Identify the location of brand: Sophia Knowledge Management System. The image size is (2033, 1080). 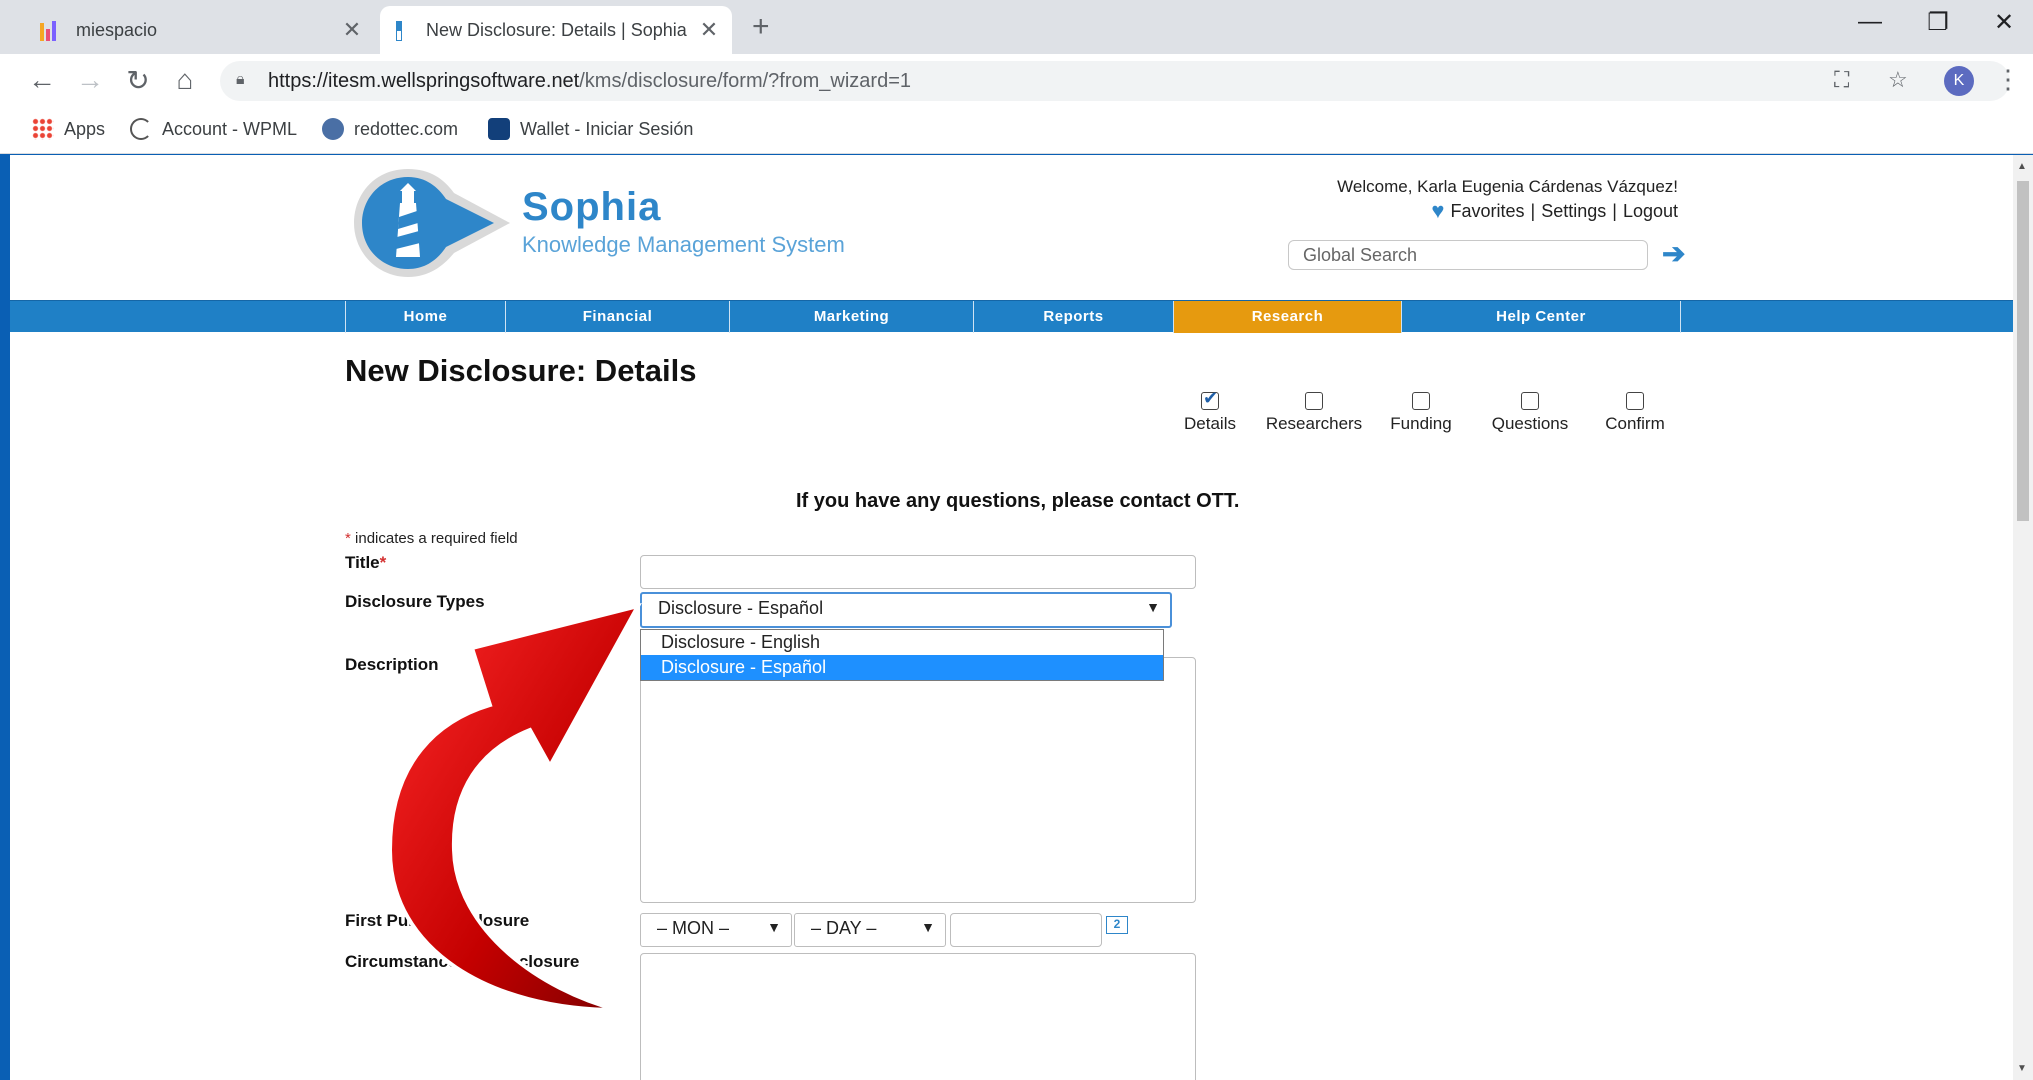
(683, 221).